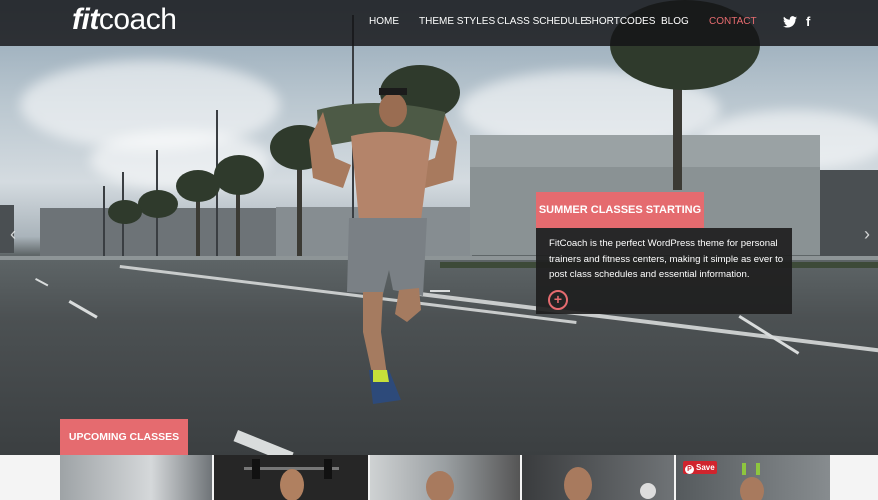 This screenshot has height=500, width=878. I want to click on lamp-pole, so click(104, 221).